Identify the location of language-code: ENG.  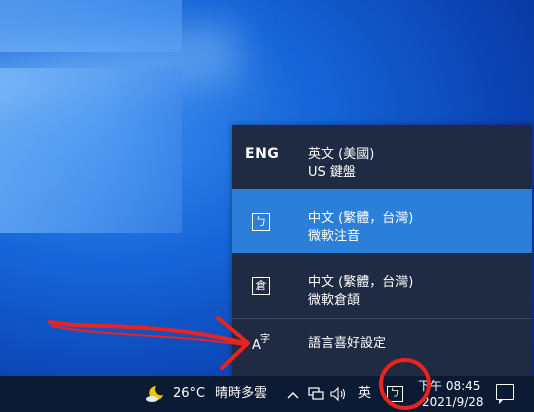
(262, 154).